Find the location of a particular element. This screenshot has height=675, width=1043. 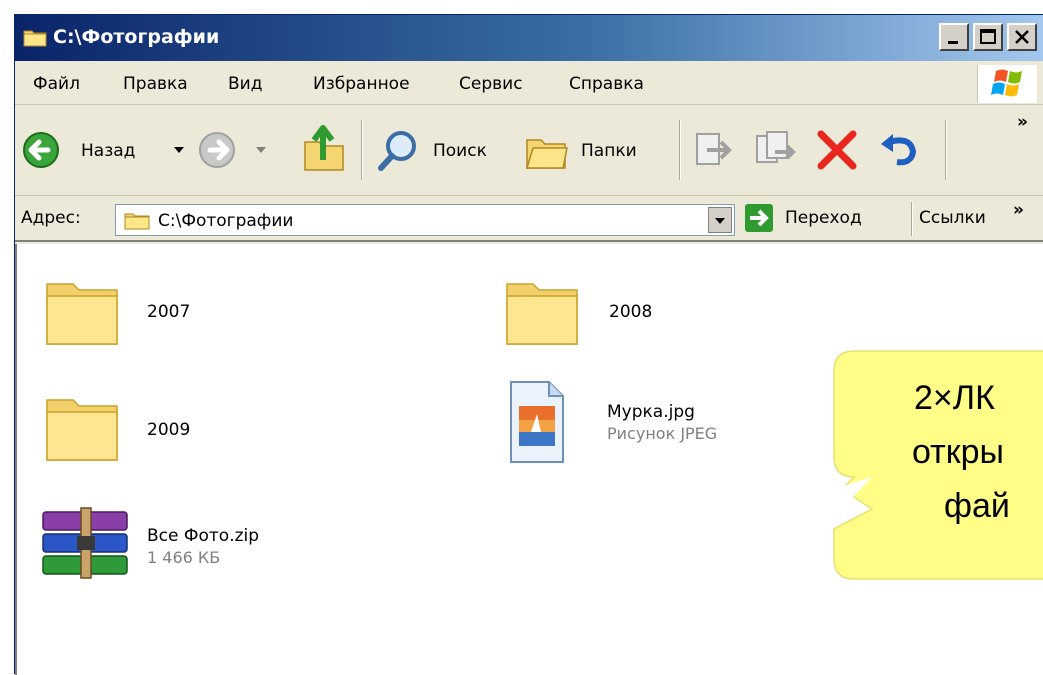

menu-help: Справка is located at coordinates (606, 84).